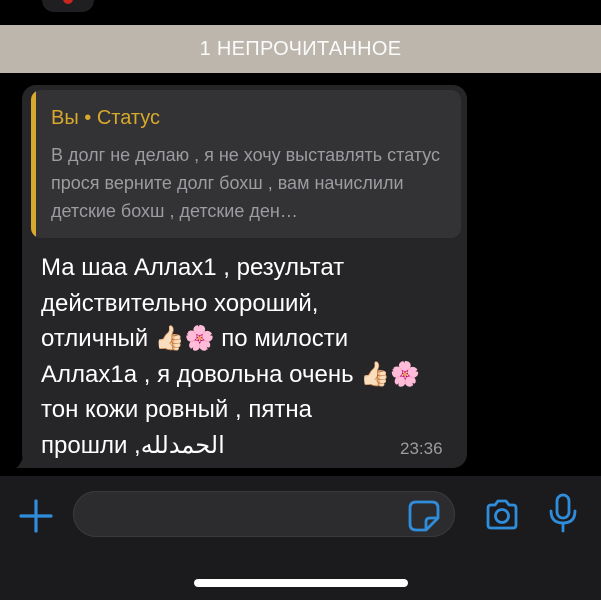  I want to click on unread-messages-banner: 1 НЕПРОЧИТАННОЕ, so click(300, 49).